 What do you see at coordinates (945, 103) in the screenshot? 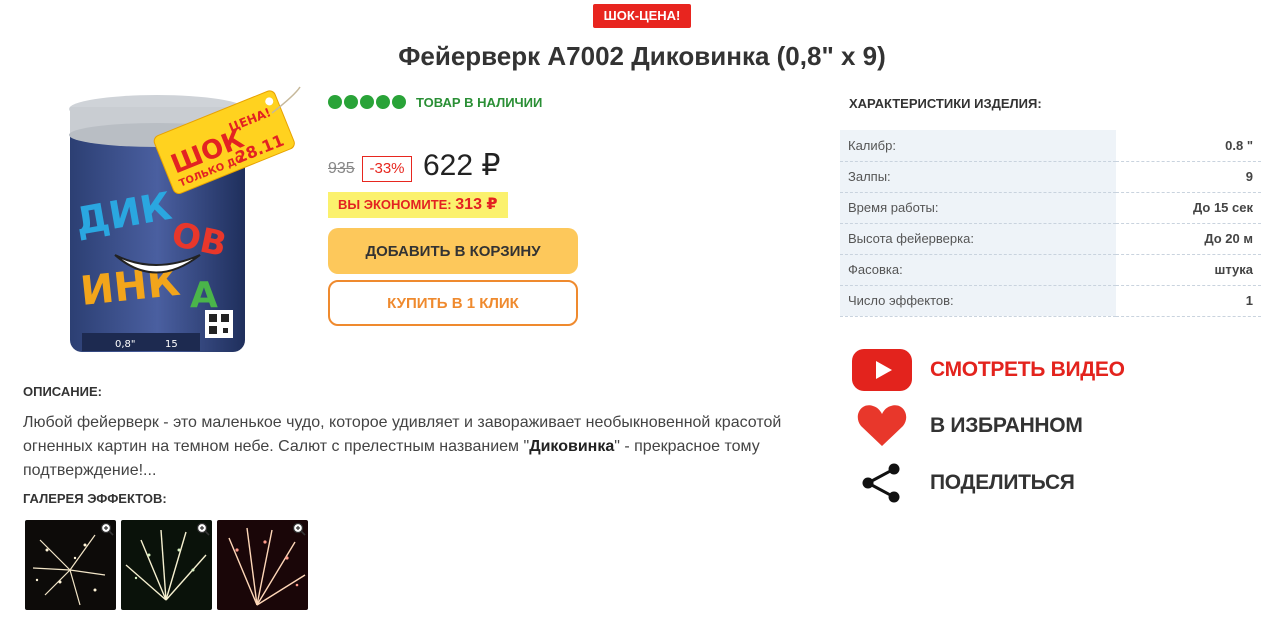
I see `specs-title: ХАРАКТЕРИСТИКИ ИЗДЕЛИЯ:` at bounding box center [945, 103].